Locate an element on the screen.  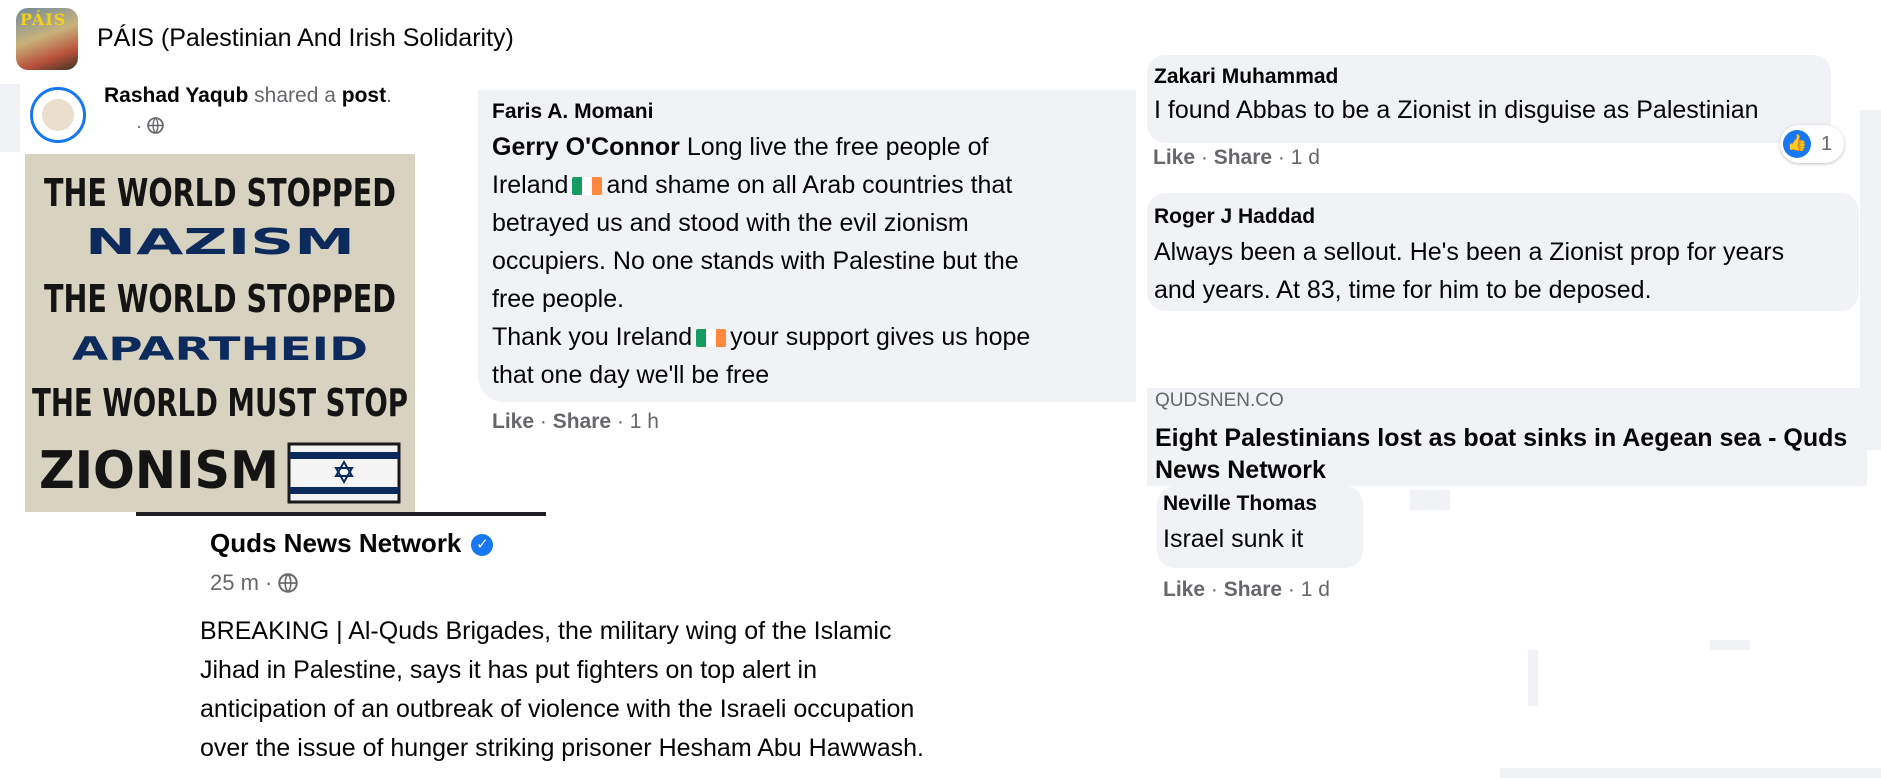
shared-line: Rashad Yaqub shared a post. is located at coordinates (248, 96).